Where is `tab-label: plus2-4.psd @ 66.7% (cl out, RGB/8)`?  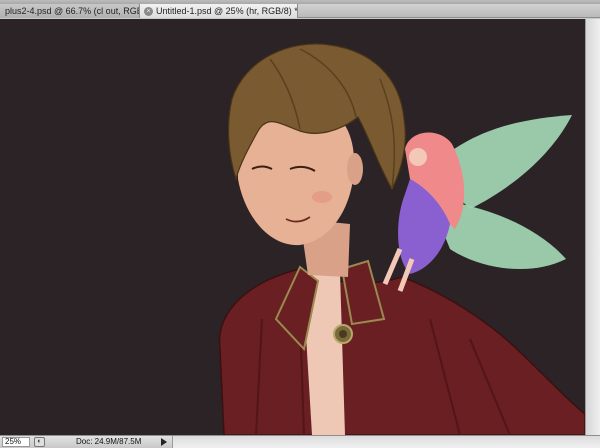
tab-label: plus2-4.psd @ 66.7% (cl out, RGB/8) is located at coordinates (72, 11).